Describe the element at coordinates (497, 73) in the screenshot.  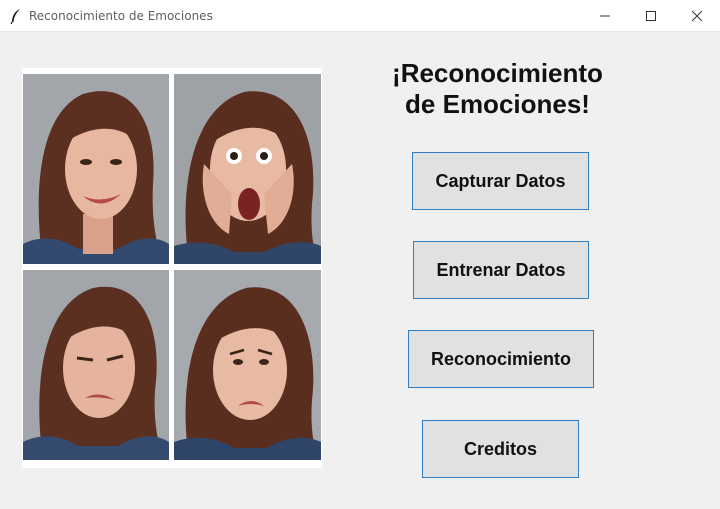
I see `heading-line-1: ¡Reconocimiento` at that location.